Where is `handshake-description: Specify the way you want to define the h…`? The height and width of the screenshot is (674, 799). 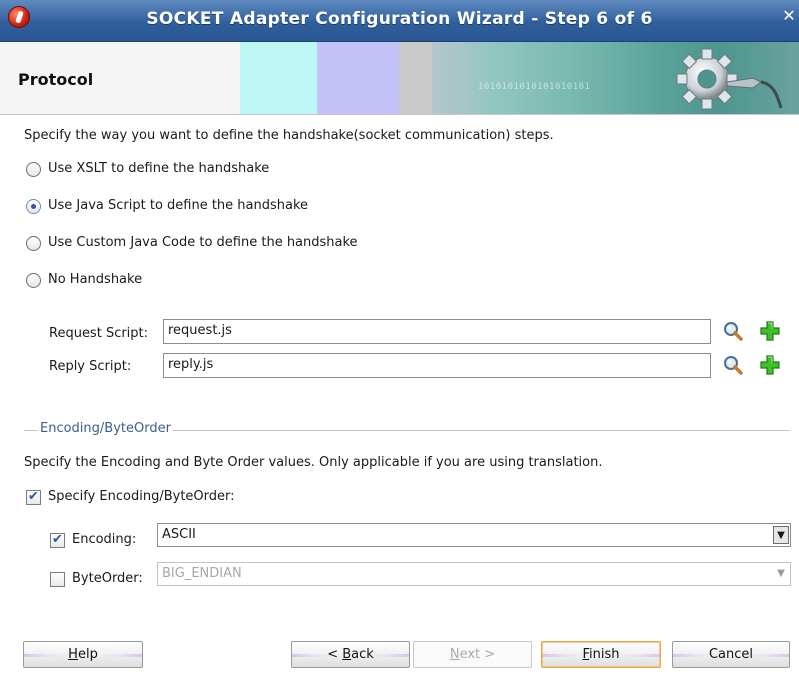
handshake-description: Specify the way you want to define the h… is located at coordinates (289, 135).